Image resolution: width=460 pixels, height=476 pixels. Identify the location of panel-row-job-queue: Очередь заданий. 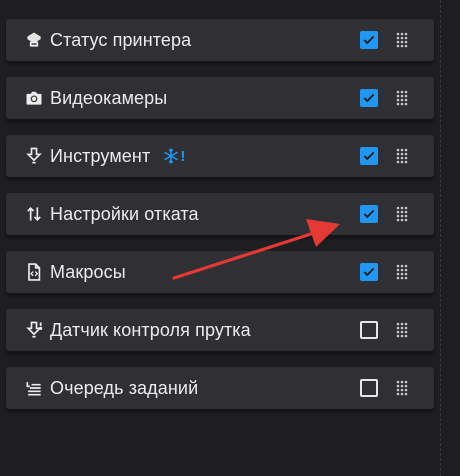
(220, 388).